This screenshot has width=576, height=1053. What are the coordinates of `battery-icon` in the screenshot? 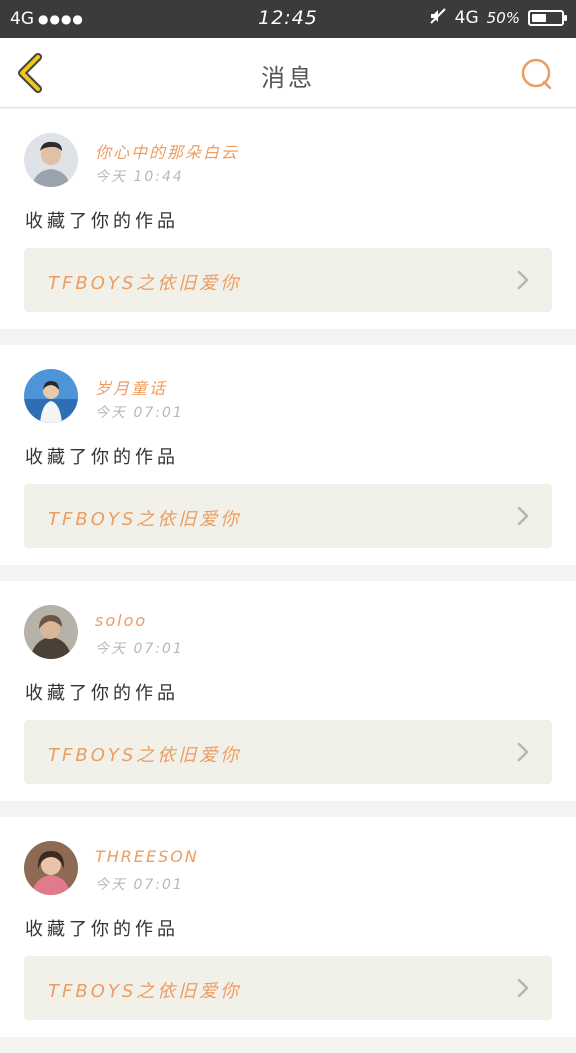 It's located at (547, 18).